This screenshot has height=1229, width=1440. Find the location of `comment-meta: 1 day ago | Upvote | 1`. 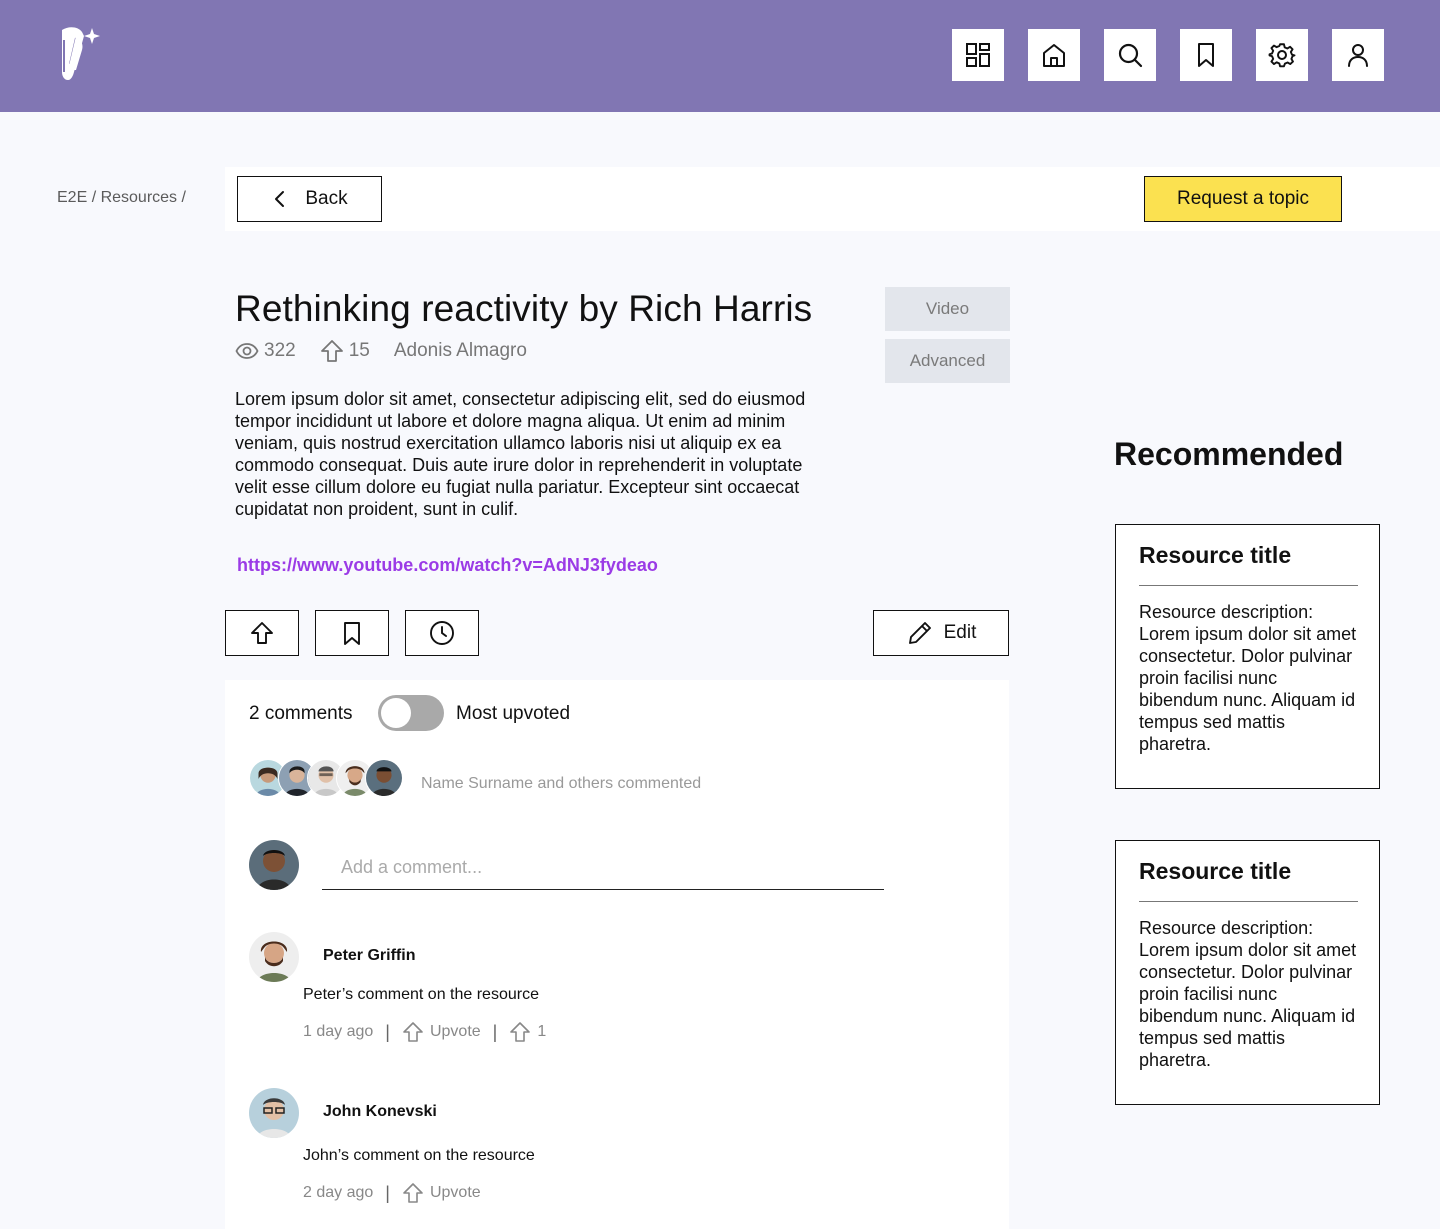

comment-meta: 1 day ago | Upvote | 1 is located at coordinates (424, 1032).